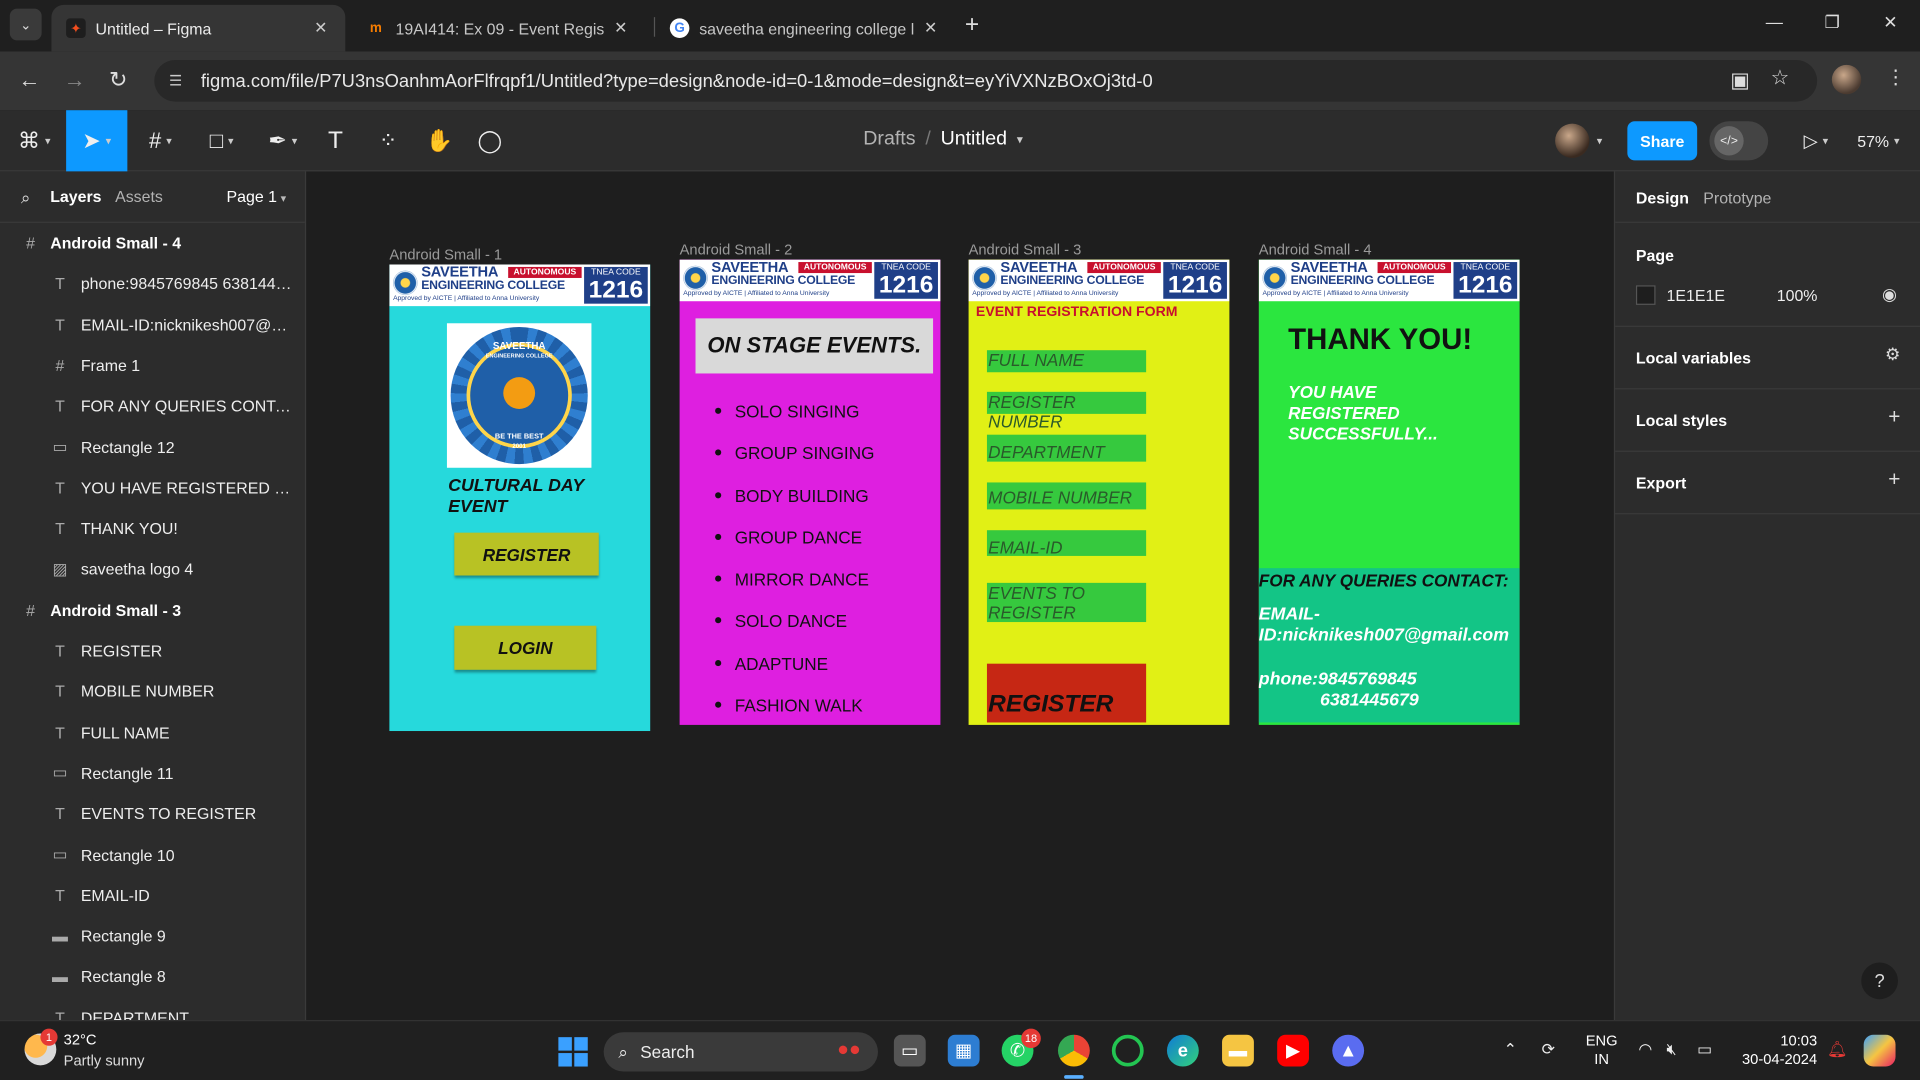 The height and width of the screenshot is (1080, 1920). What do you see at coordinates (1293, 1050) in the screenshot?
I see `youtube-icon: ▶` at bounding box center [1293, 1050].